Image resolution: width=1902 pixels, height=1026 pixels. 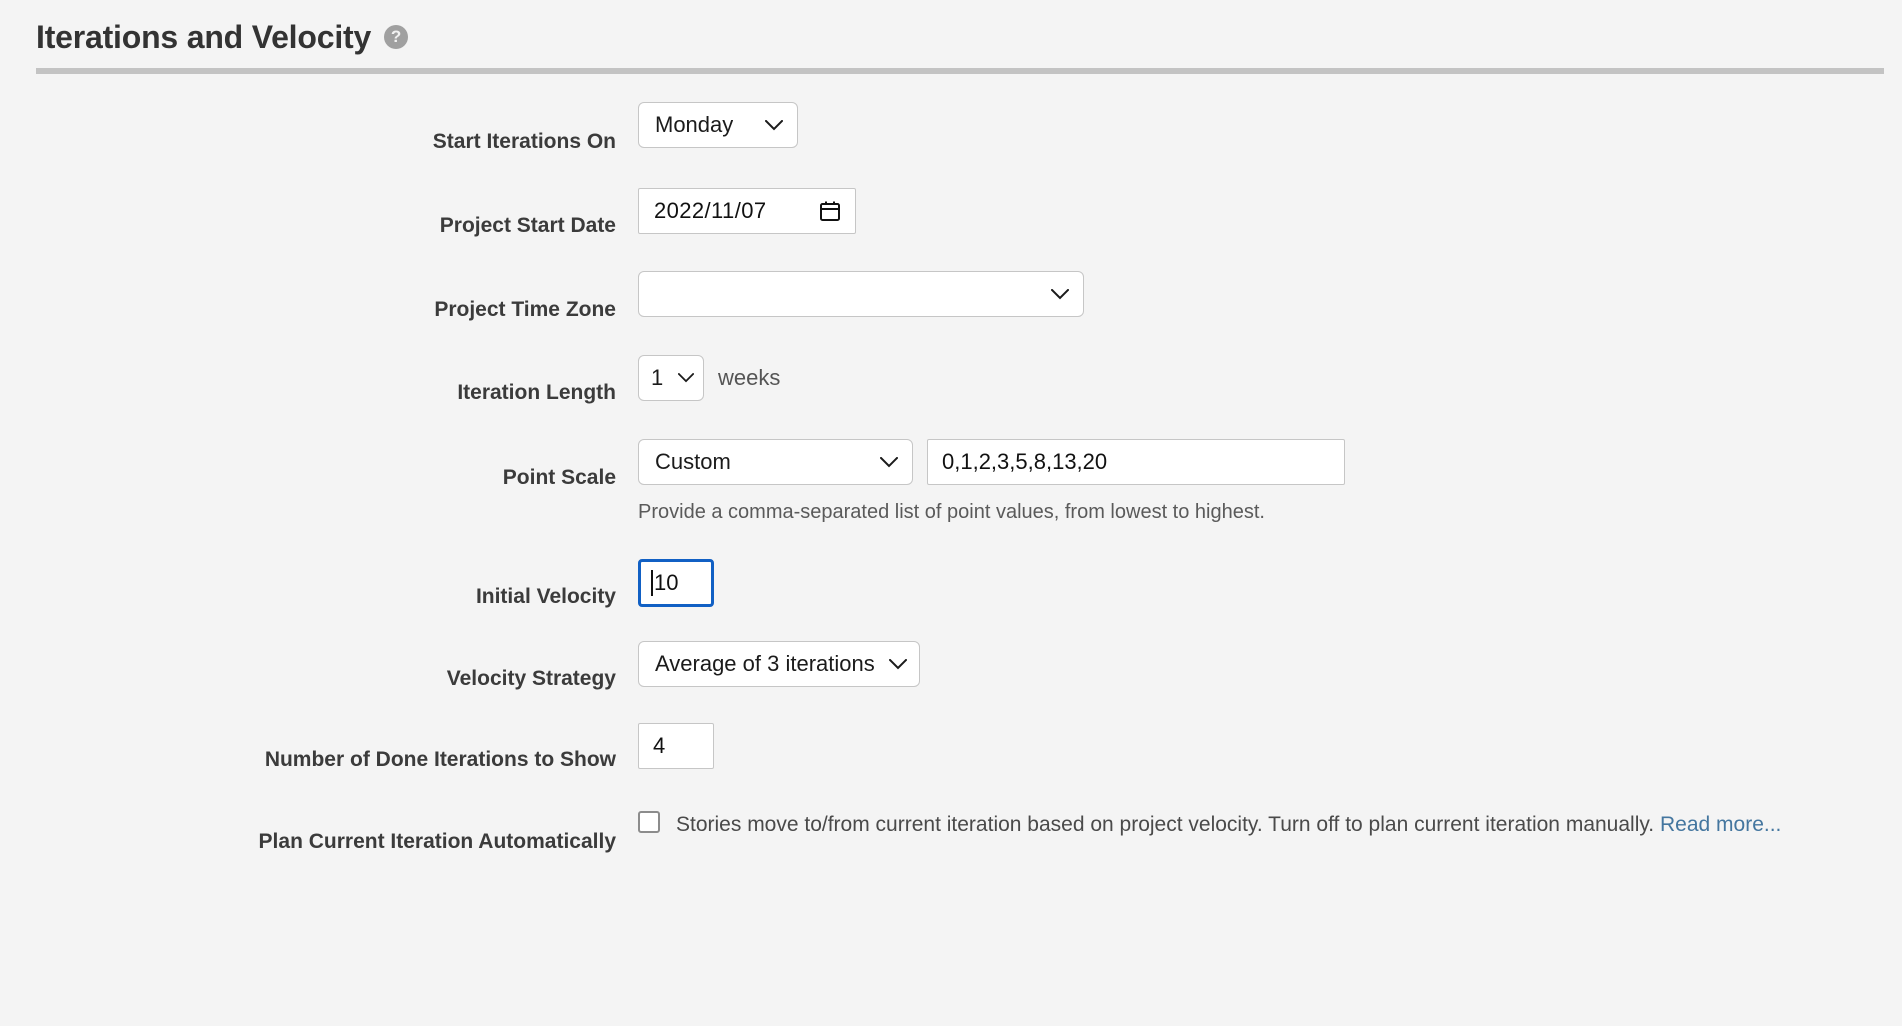 I want to click on start-iterations-on-value: Monday, so click(x=694, y=124).